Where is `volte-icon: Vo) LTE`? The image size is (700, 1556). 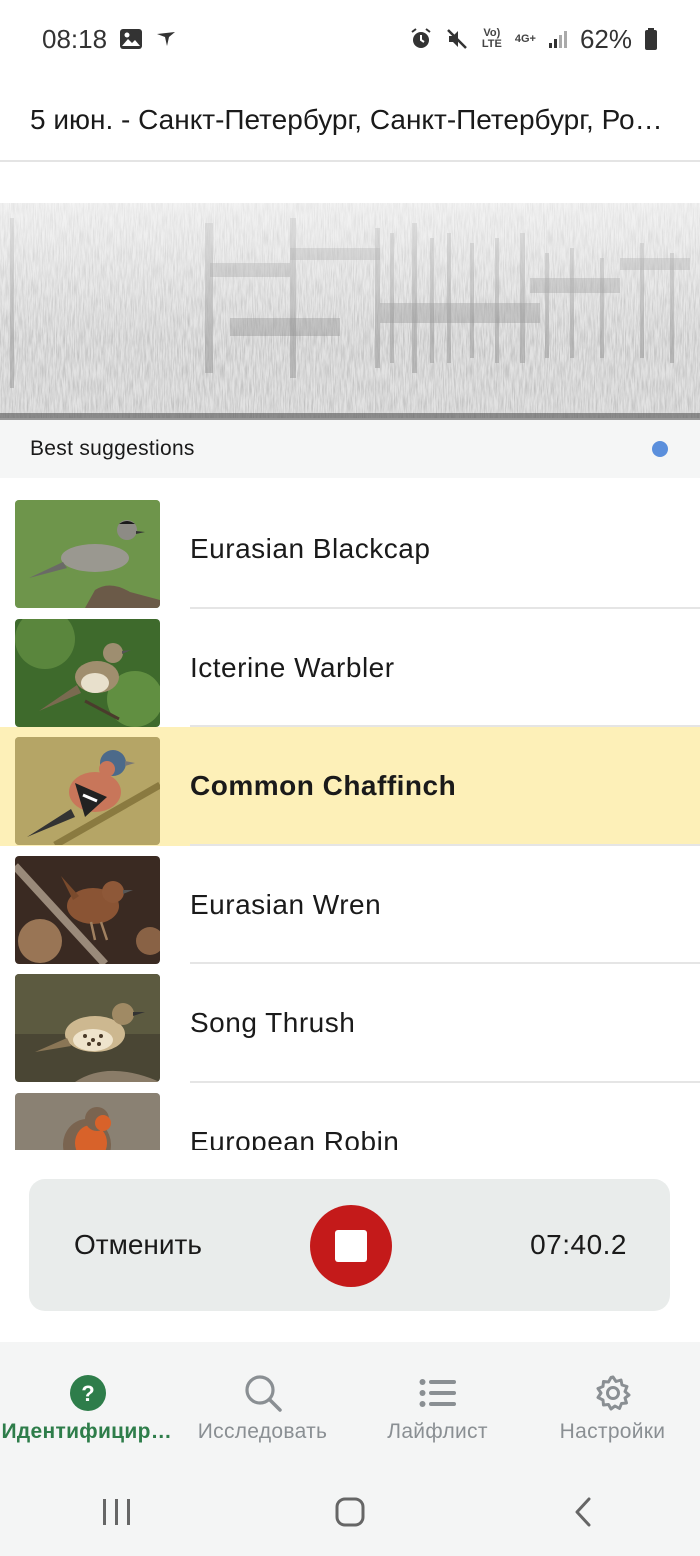
volte-icon: Vo) LTE is located at coordinates (491, 38).